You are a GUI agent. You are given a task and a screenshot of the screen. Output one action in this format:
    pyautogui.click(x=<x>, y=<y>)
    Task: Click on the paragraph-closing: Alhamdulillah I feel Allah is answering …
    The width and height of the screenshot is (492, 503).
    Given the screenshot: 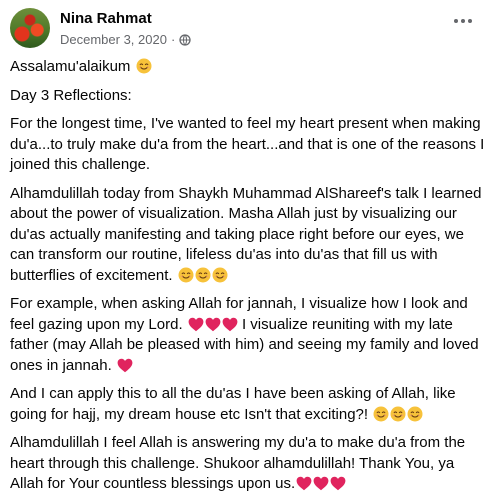 What is the action you would take?
    pyautogui.click(x=248, y=464)
    